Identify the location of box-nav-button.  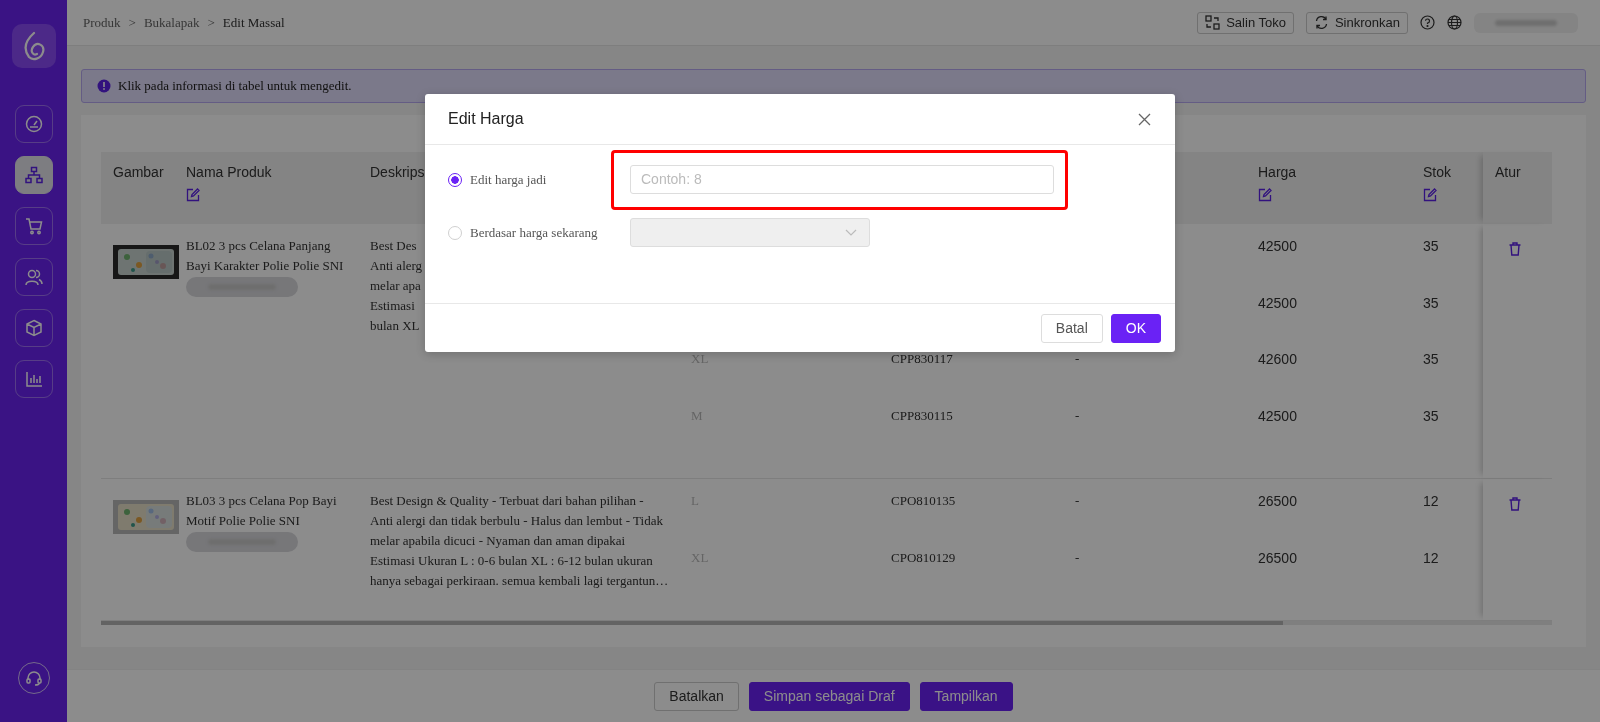
(33, 328).